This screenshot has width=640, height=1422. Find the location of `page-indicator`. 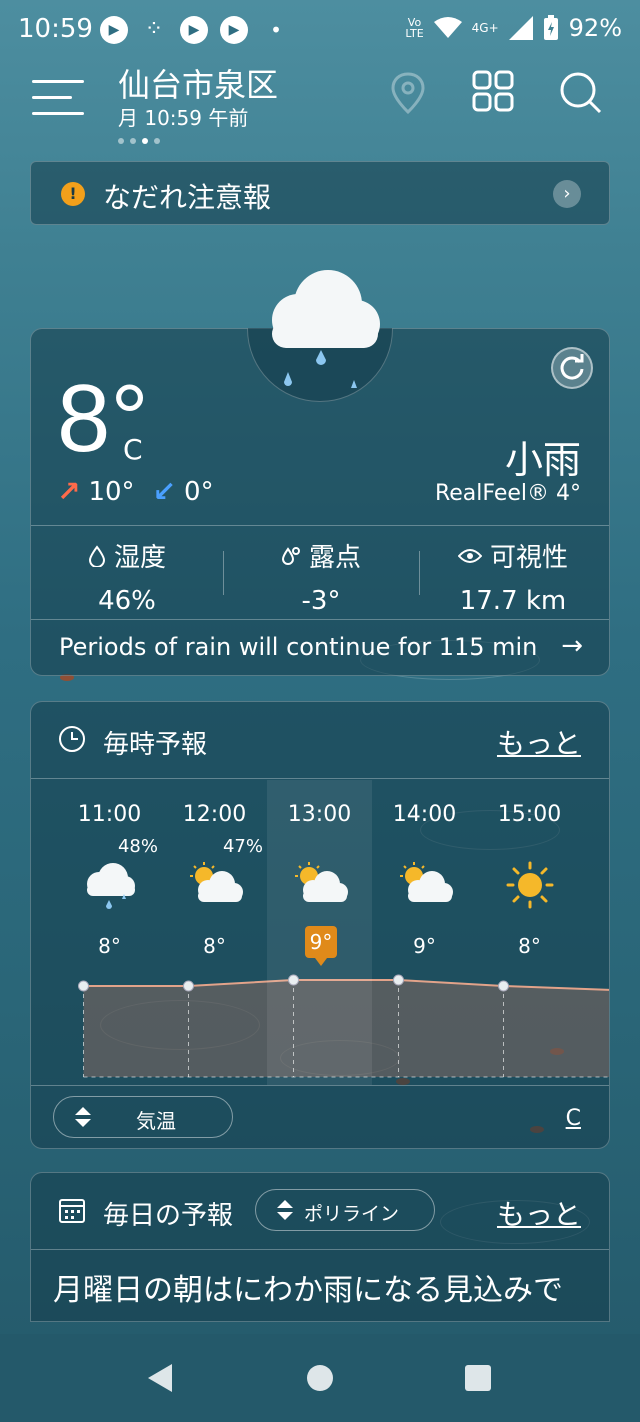

page-indicator is located at coordinates (139, 141).